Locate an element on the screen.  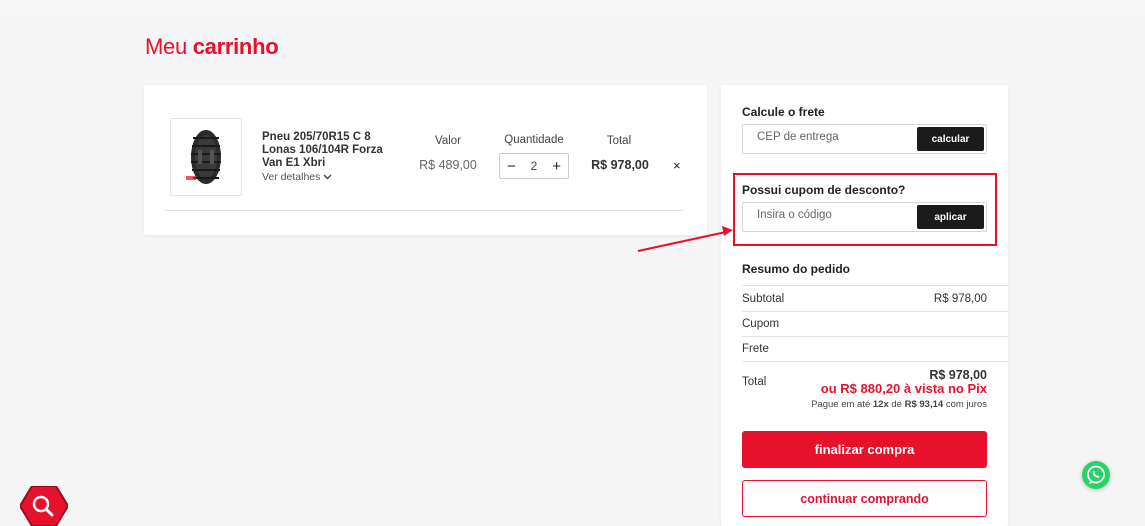
installments-value: R$ 93,14 is located at coordinates (924, 404).